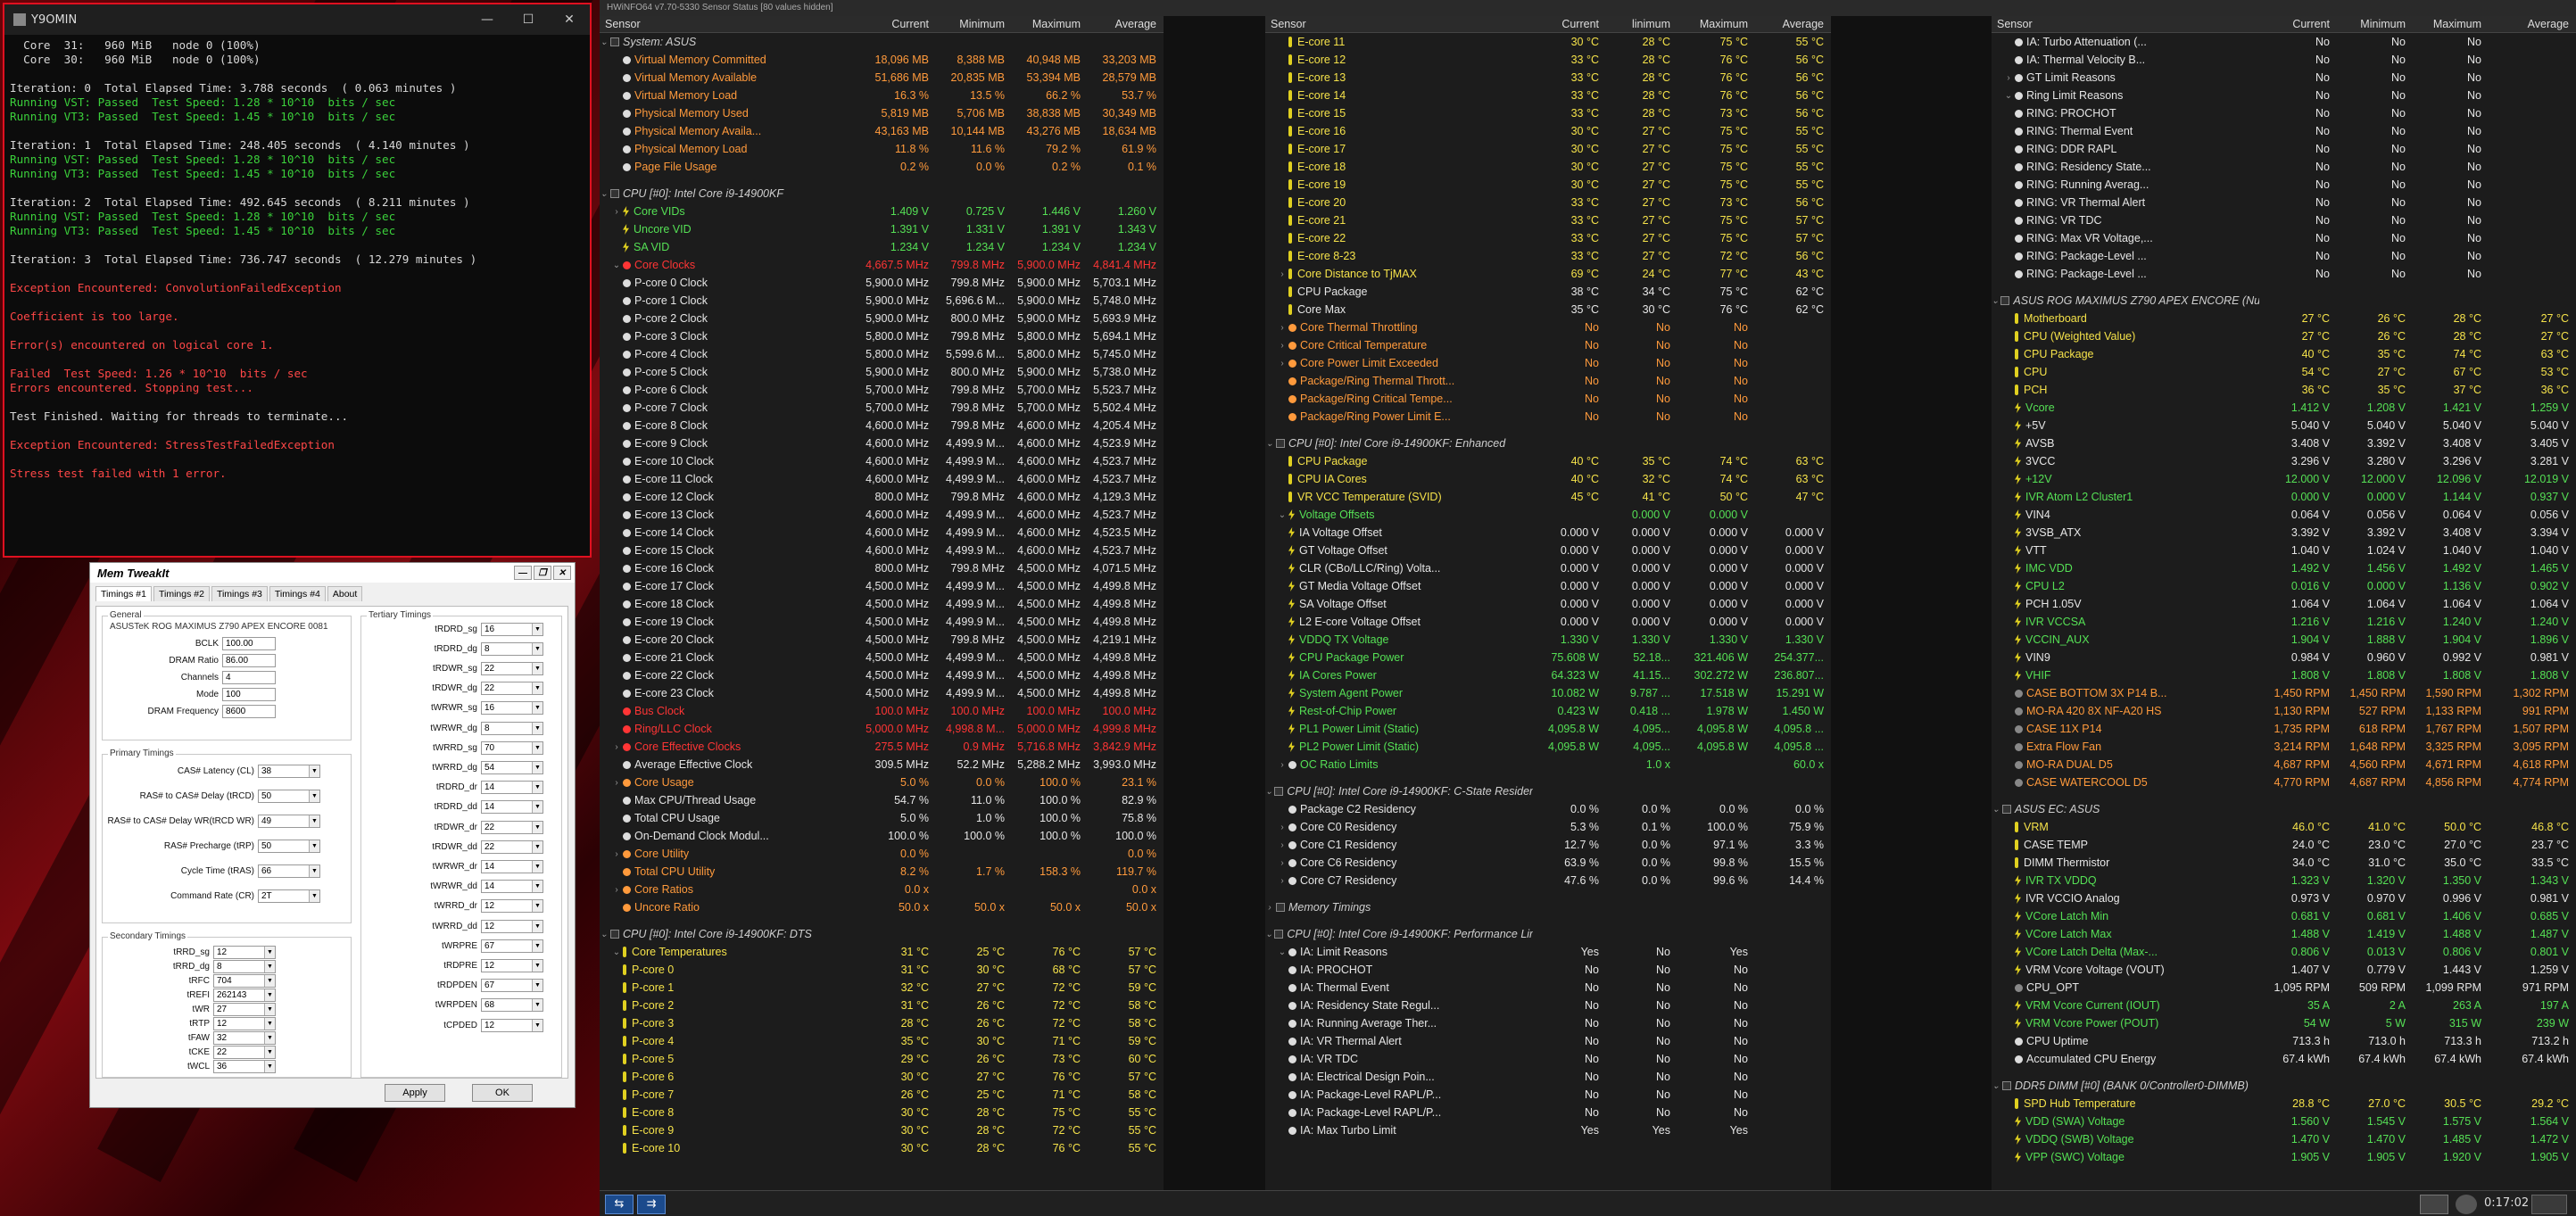  Describe the element at coordinates (512, 709) in the screenshot. I see `timing-value-field: 16 ▼` at that location.